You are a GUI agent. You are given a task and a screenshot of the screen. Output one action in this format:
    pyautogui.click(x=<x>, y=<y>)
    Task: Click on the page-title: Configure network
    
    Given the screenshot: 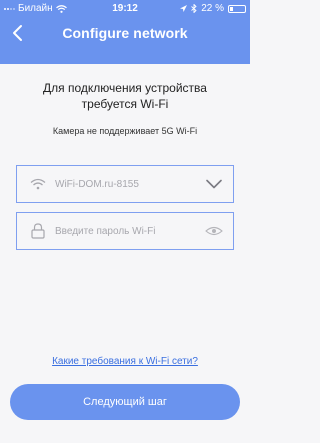 What is the action you would take?
    pyautogui.click(x=125, y=33)
    